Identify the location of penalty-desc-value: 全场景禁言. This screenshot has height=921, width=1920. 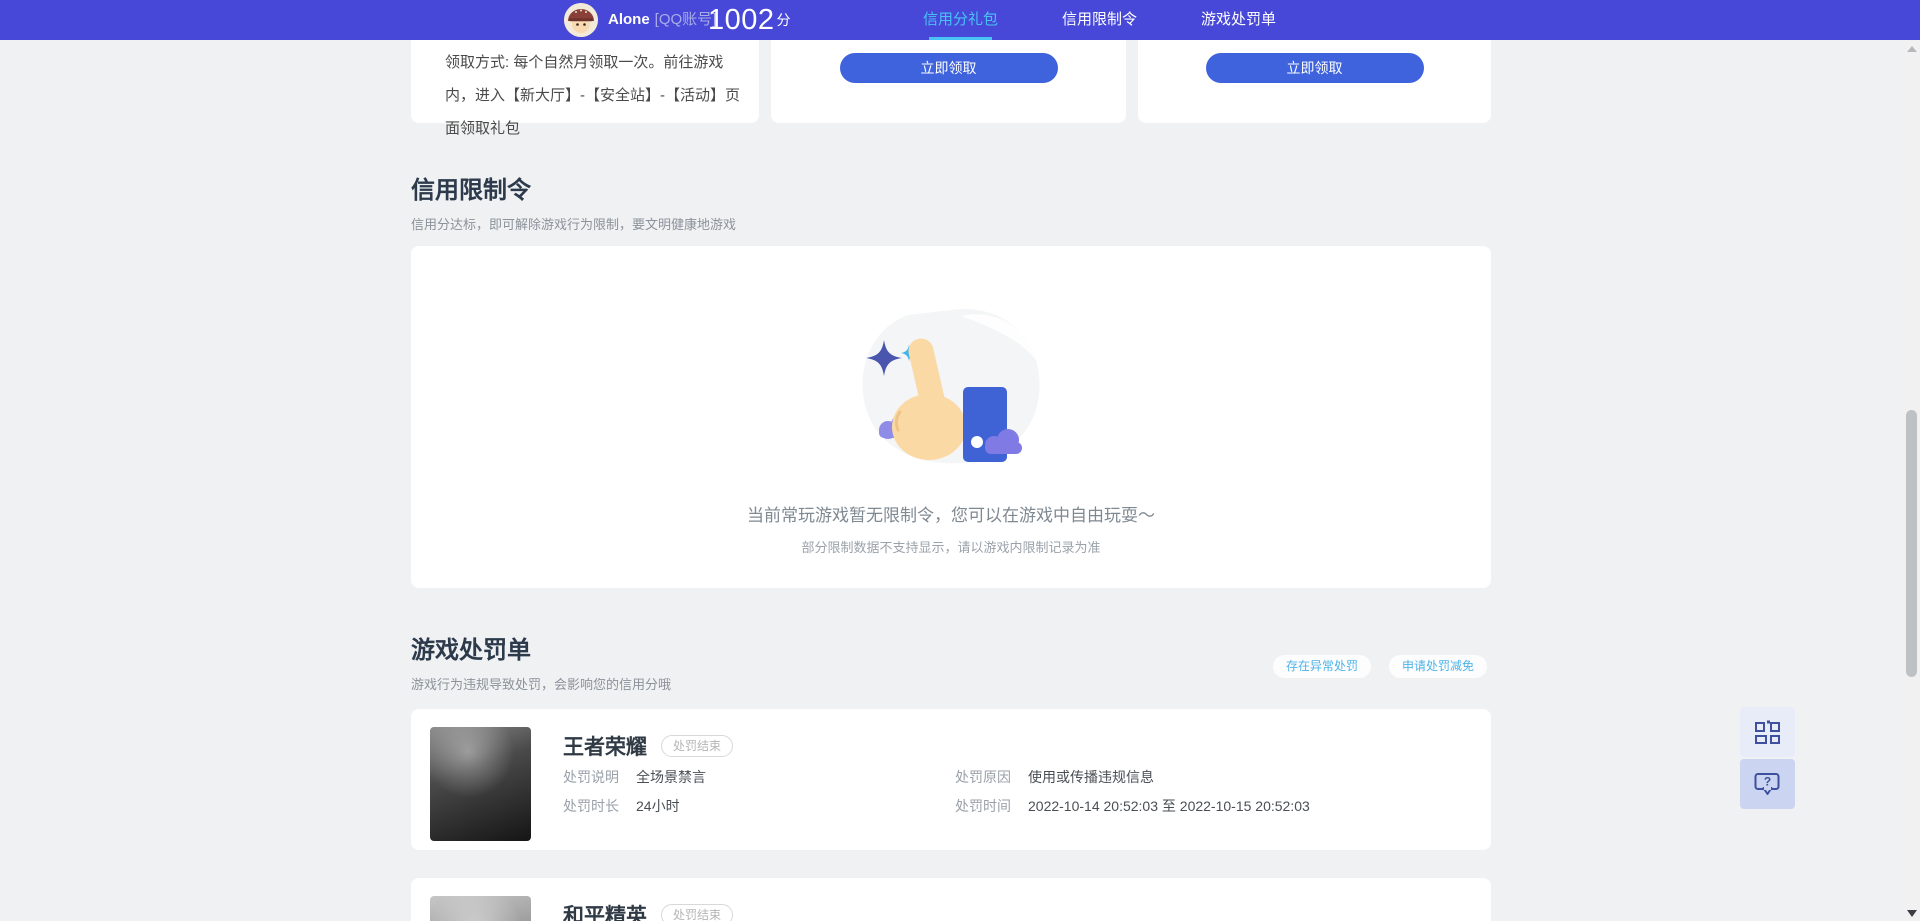
(671, 777).